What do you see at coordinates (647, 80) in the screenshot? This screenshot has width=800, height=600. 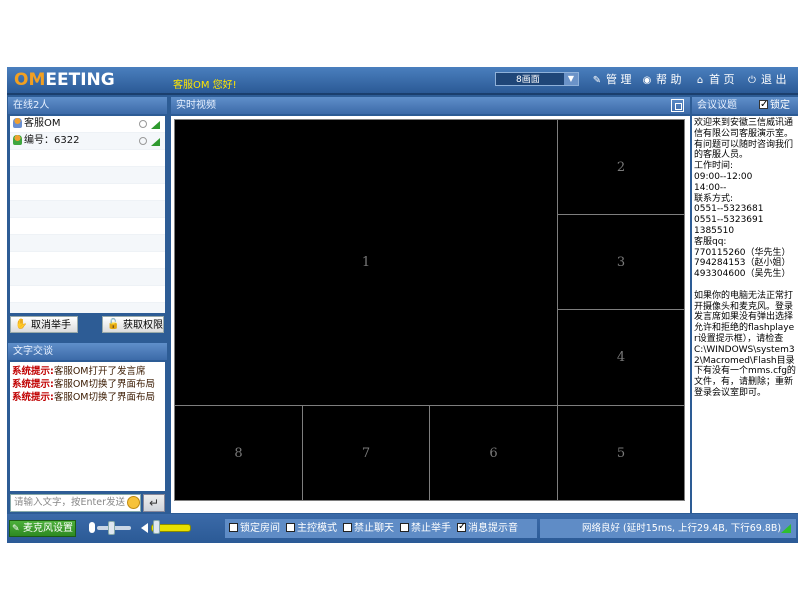 I see `help-circle-icon: ◉` at bounding box center [647, 80].